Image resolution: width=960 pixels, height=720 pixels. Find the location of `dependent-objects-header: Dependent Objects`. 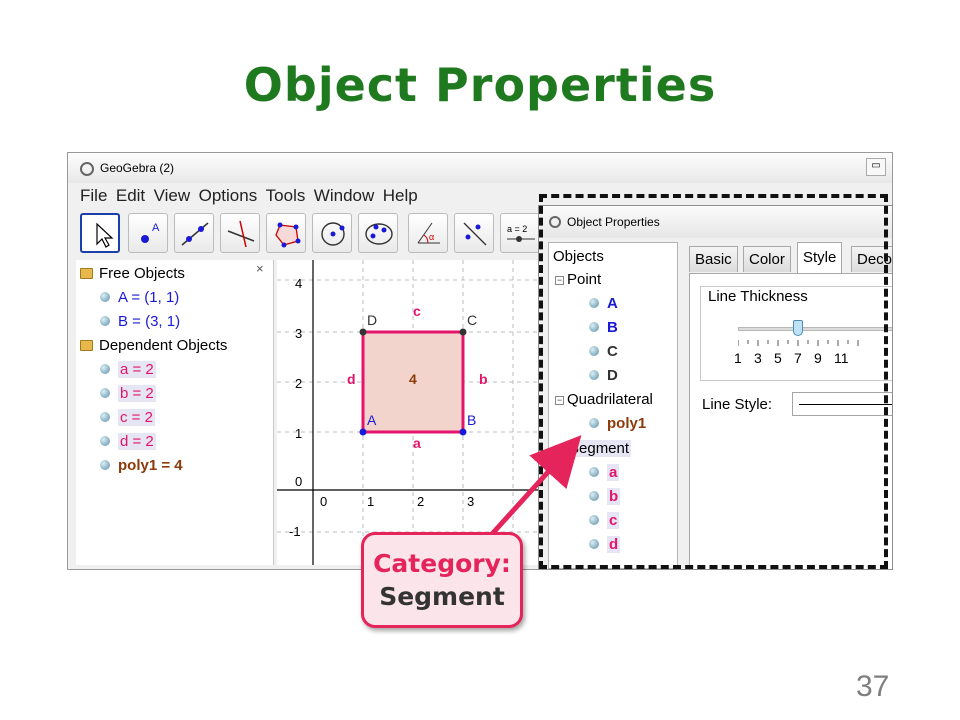

dependent-objects-header: Dependent Objects is located at coordinates (153, 346).